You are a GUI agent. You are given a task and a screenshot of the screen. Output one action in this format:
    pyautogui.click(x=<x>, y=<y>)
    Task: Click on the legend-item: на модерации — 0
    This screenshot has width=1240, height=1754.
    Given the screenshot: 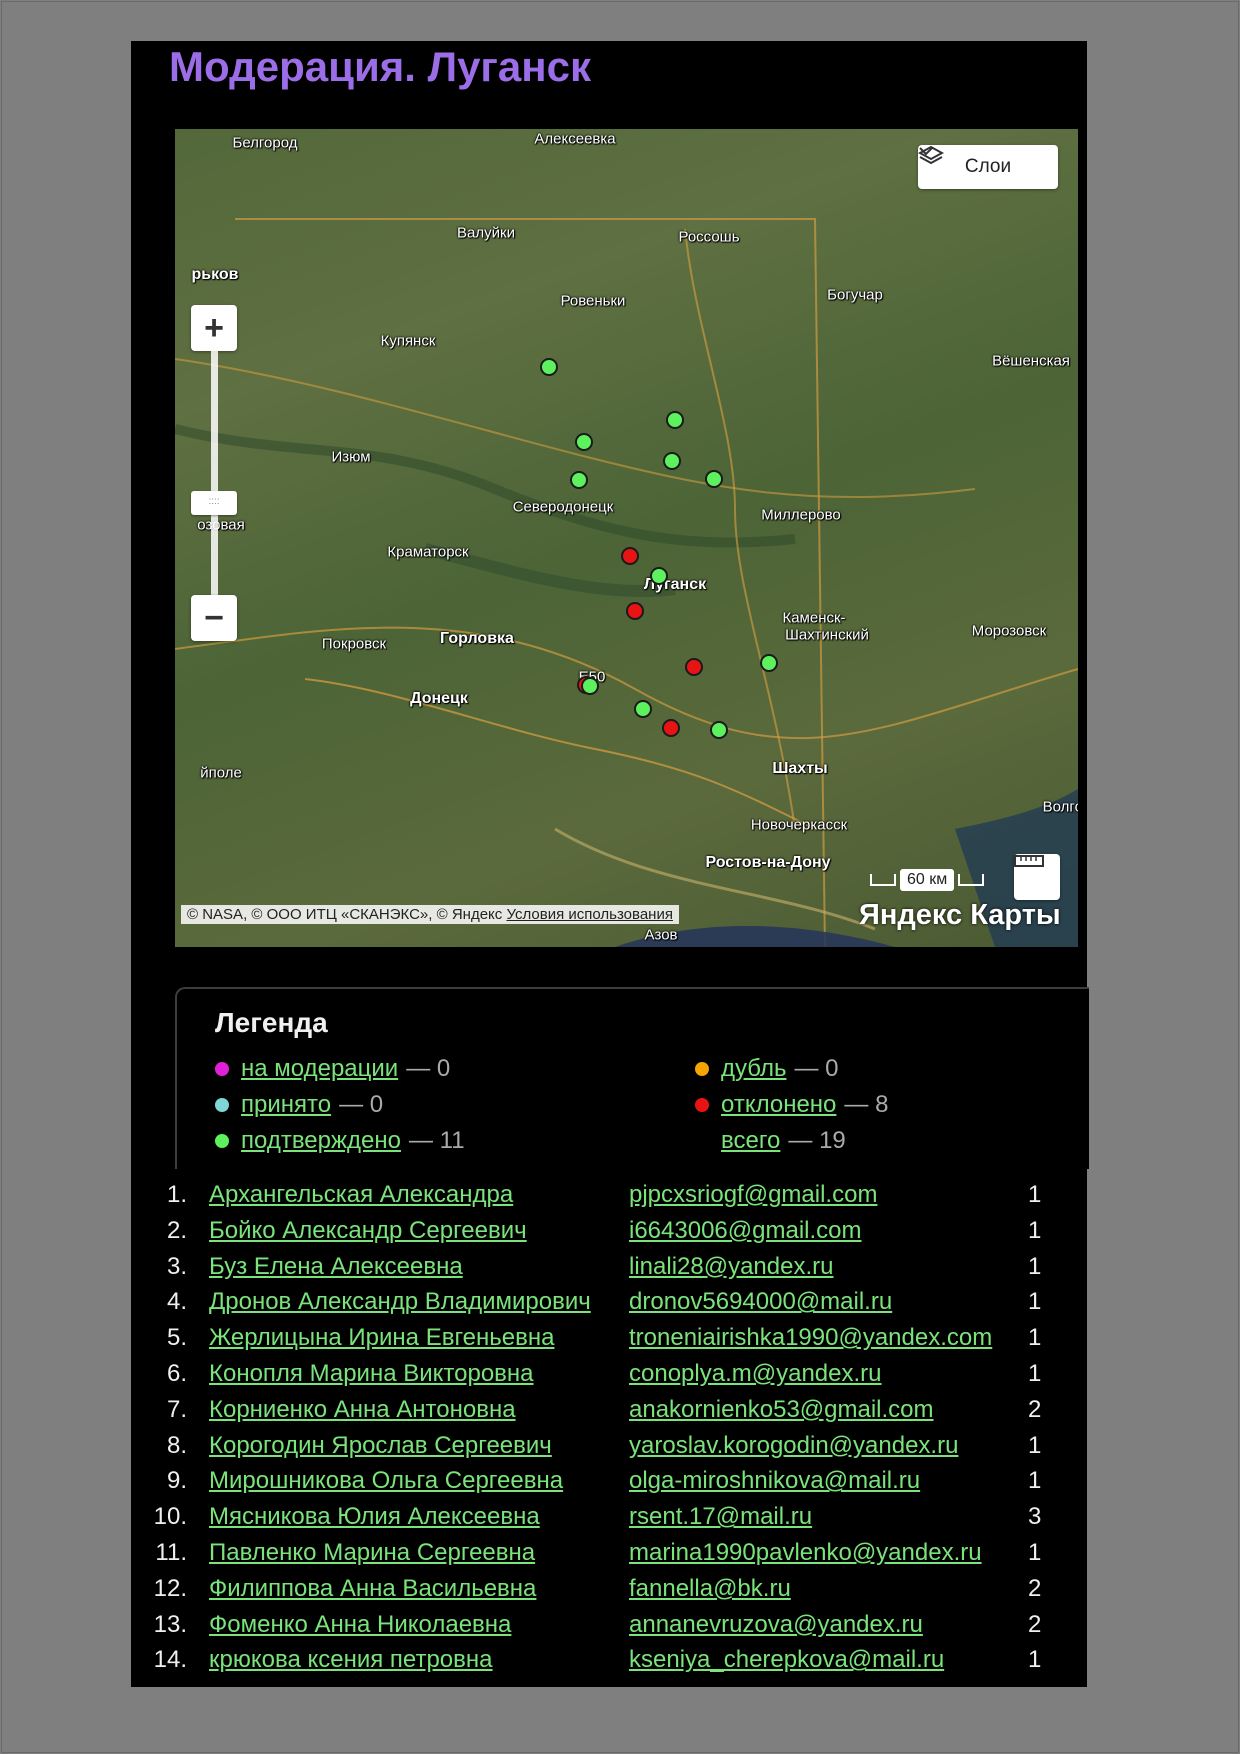 What is the action you would take?
    pyautogui.click(x=332, y=1069)
    